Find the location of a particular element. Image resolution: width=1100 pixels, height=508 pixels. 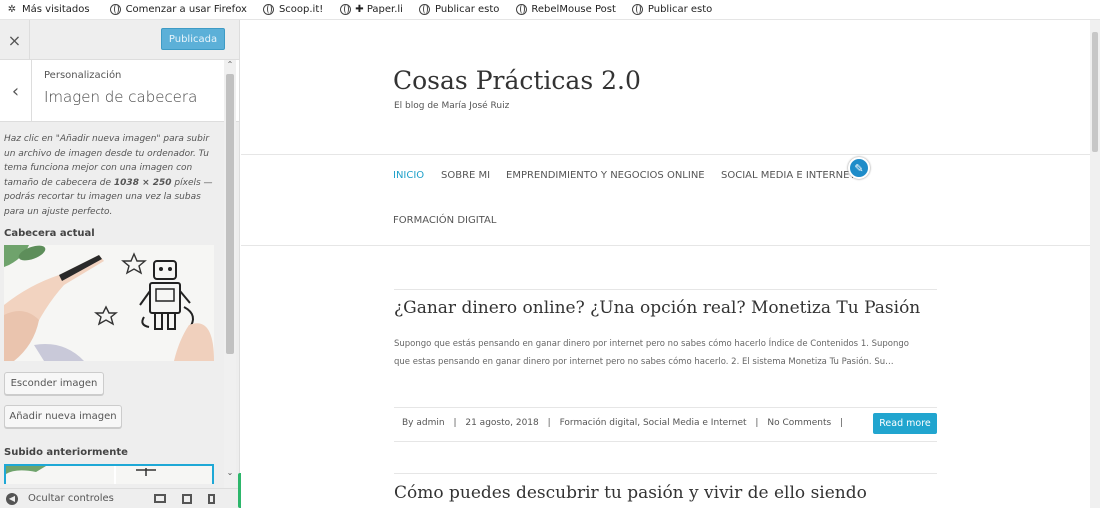

bookmark-paperli: ✚ Paper.li is located at coordinates (371, 10).